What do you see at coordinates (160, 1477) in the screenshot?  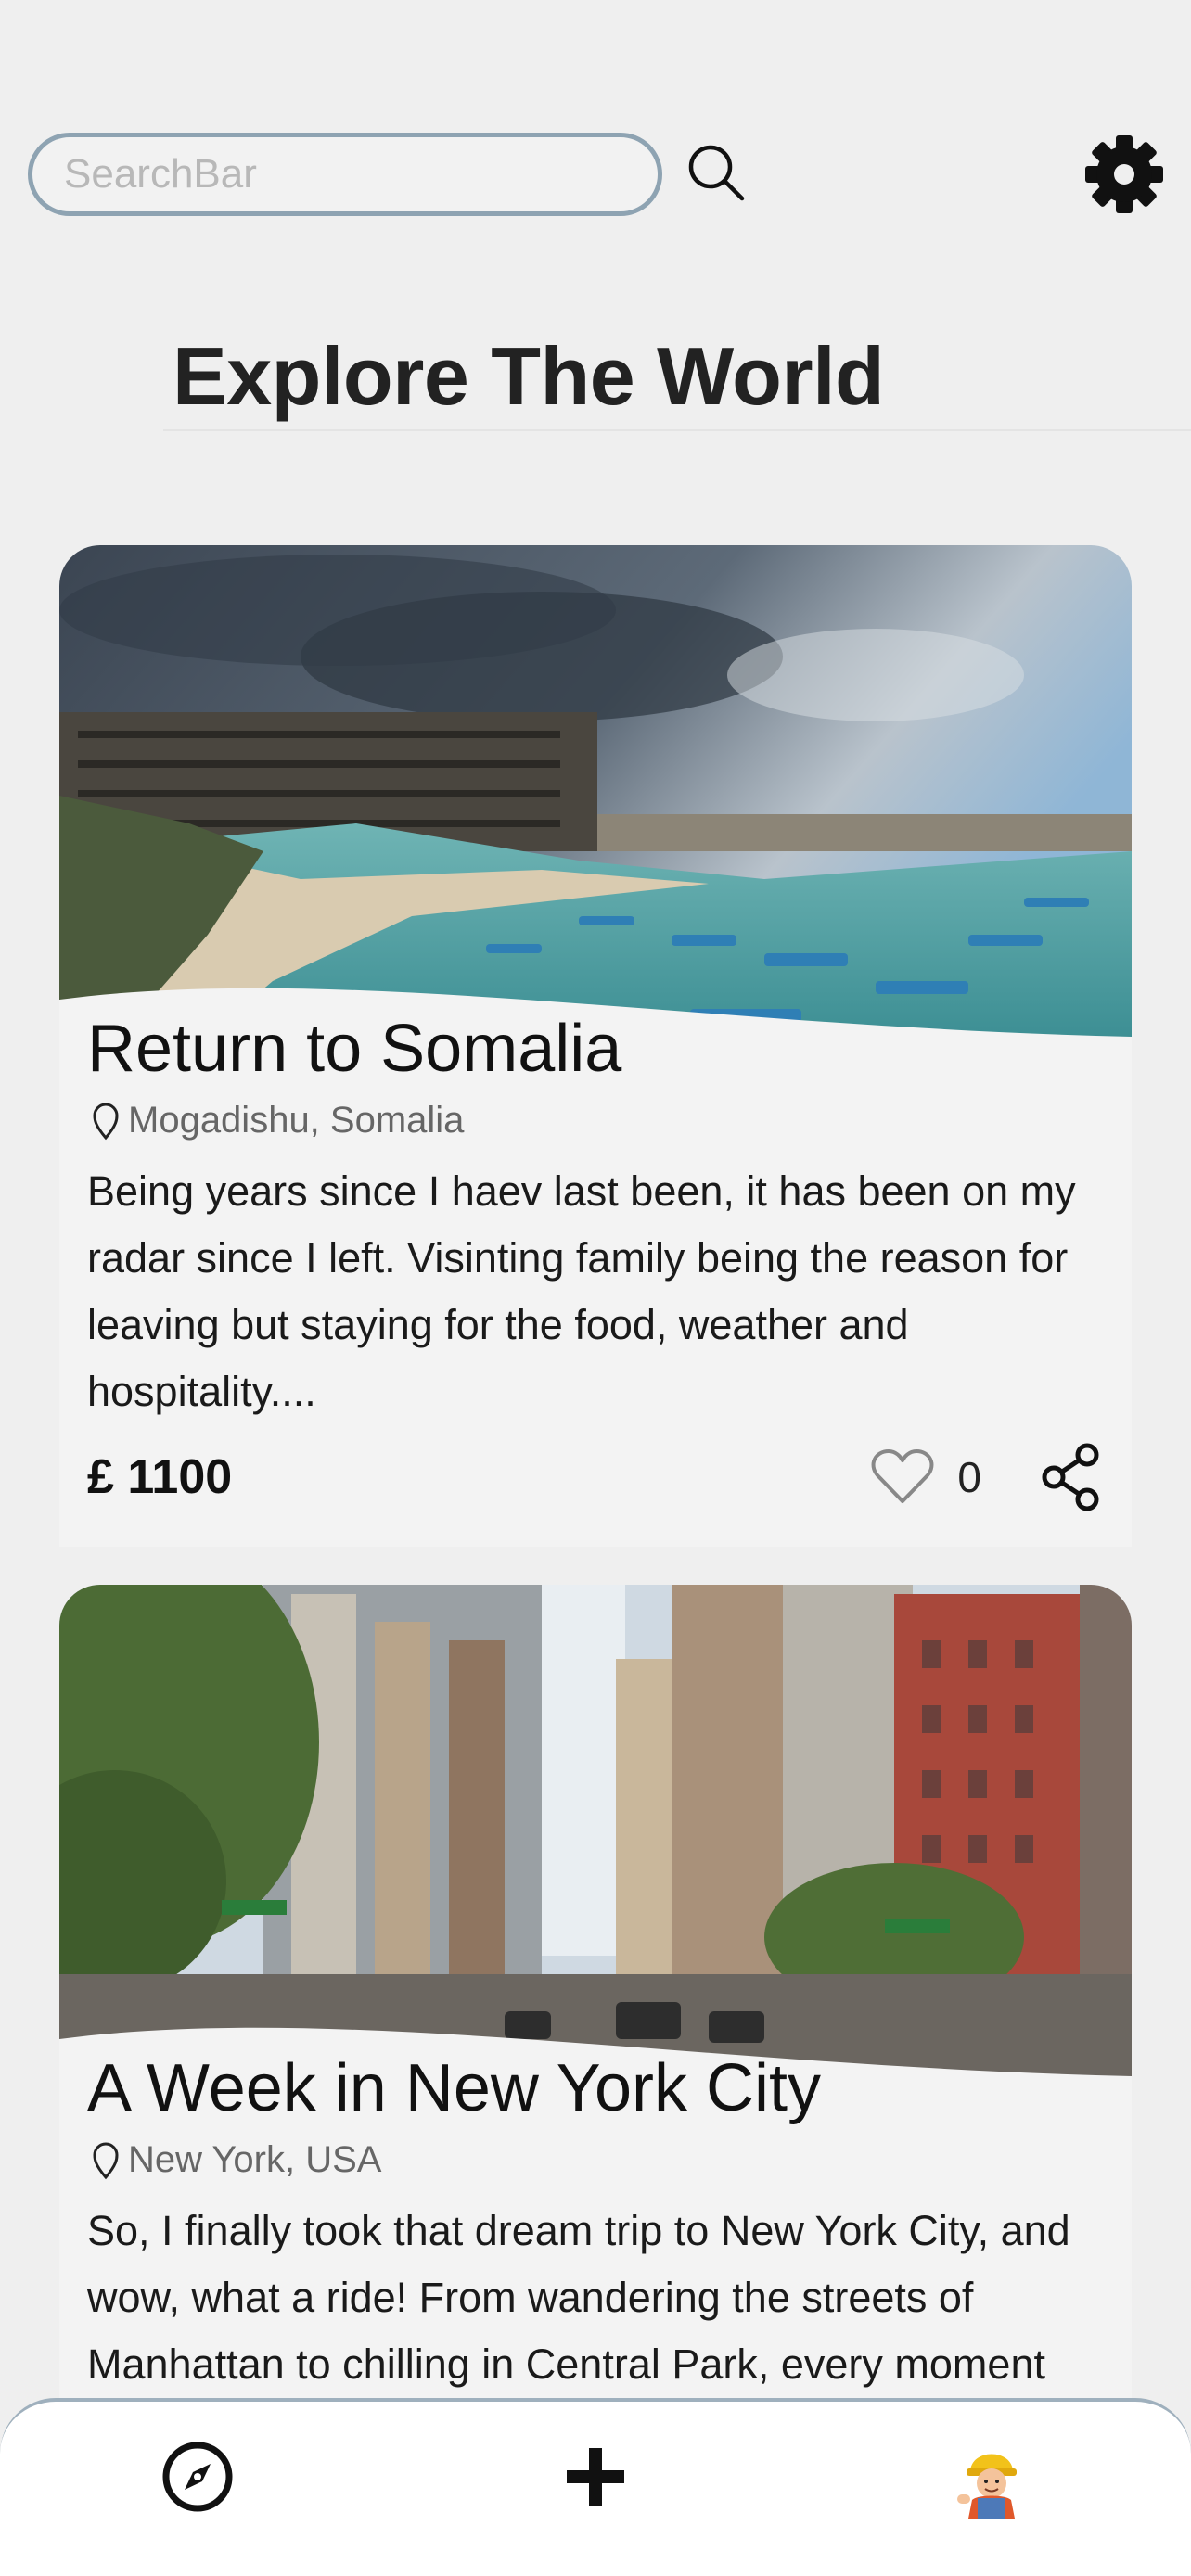 I see `post-price: £ 1100` at bounding box center [160, 1477].